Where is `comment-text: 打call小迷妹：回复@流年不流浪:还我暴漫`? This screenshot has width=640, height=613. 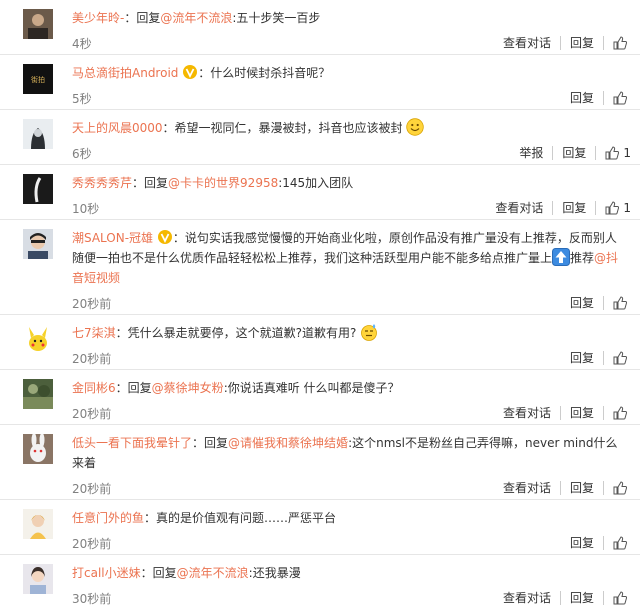
comment-text: 打call小迷妹：回复@流年不流浪:还我暴漫 is located at coordinates (186, 573).